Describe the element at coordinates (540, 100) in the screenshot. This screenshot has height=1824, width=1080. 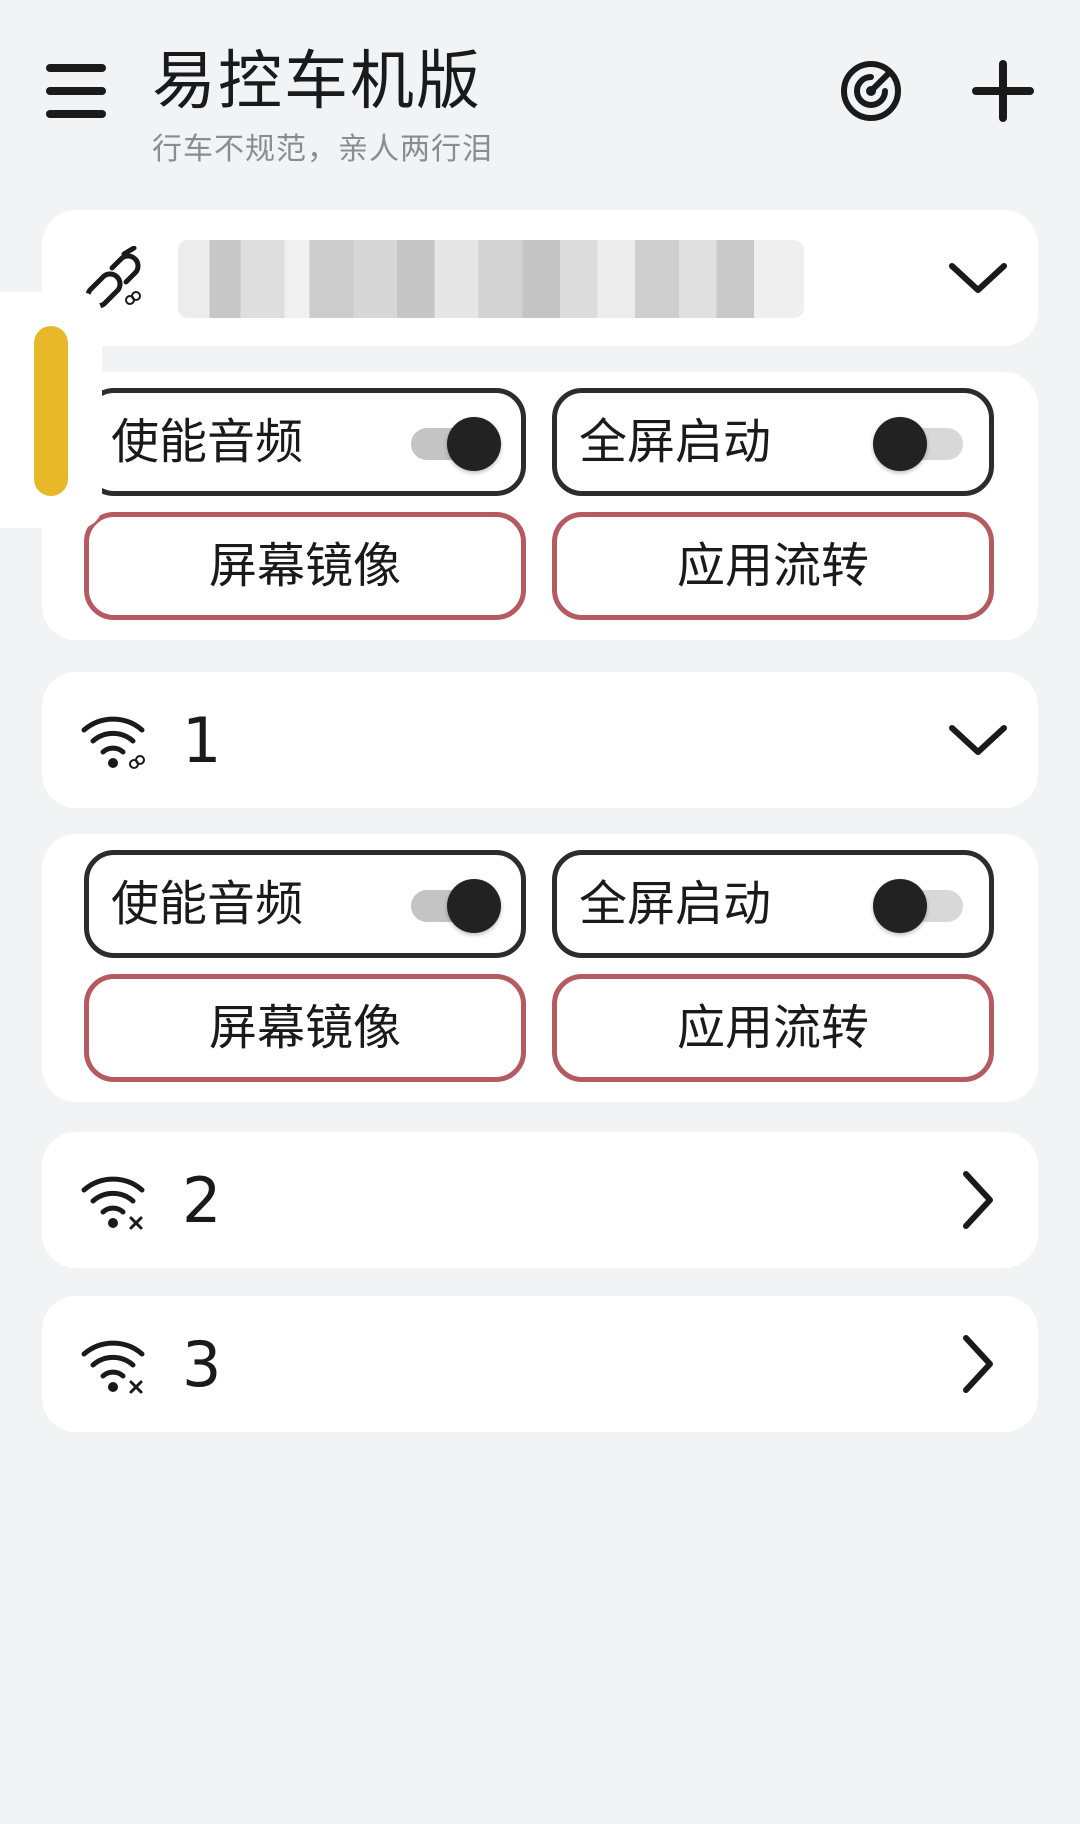
I see `app-header: 易控车机版 行车不规范，亲人两行泪` at that location.